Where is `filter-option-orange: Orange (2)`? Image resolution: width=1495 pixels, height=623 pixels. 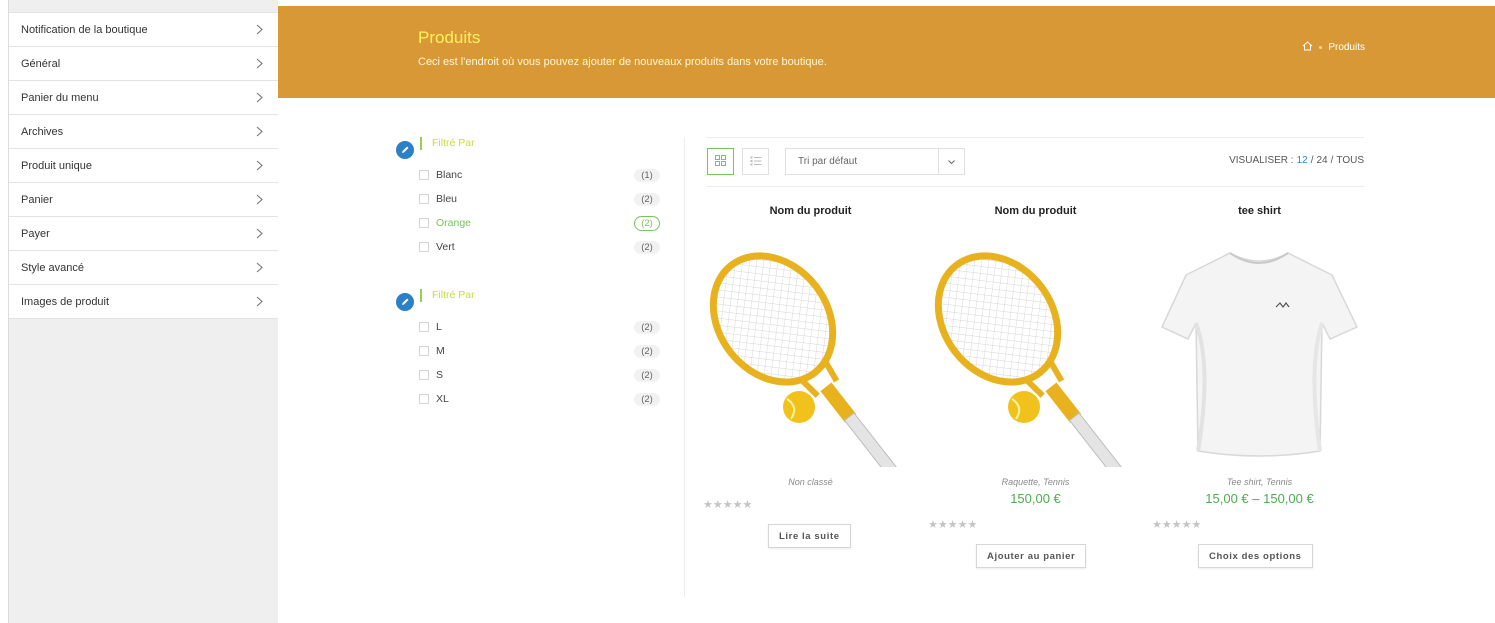
filter-option-orange: Orange (2) is located at coordinates (542, 223).